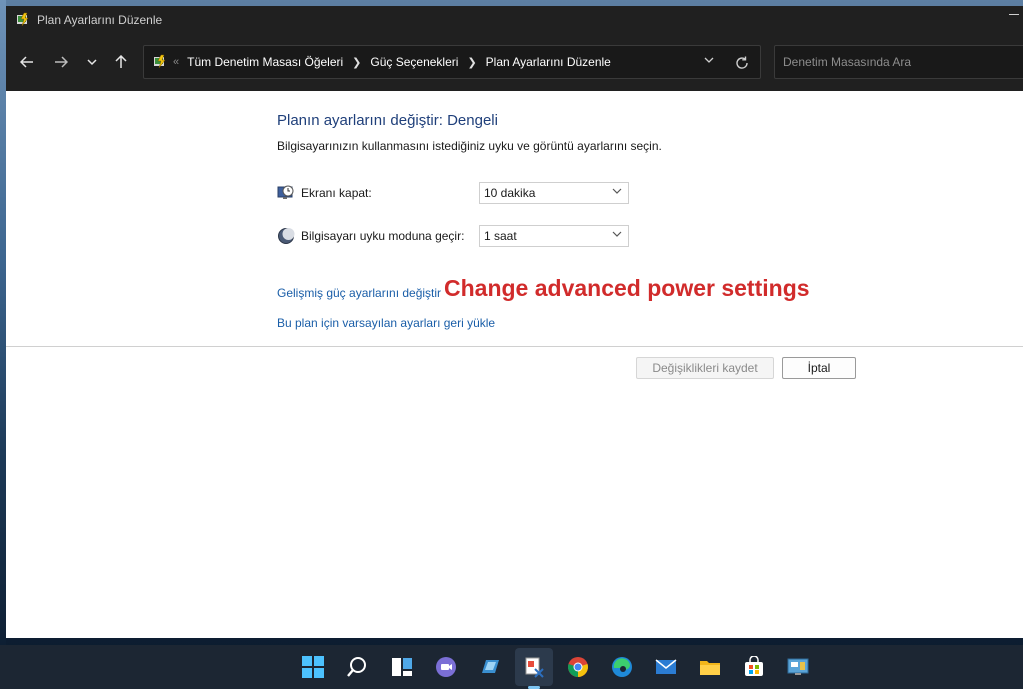  I want to click on up-arrow-icon, so click(121, 62).